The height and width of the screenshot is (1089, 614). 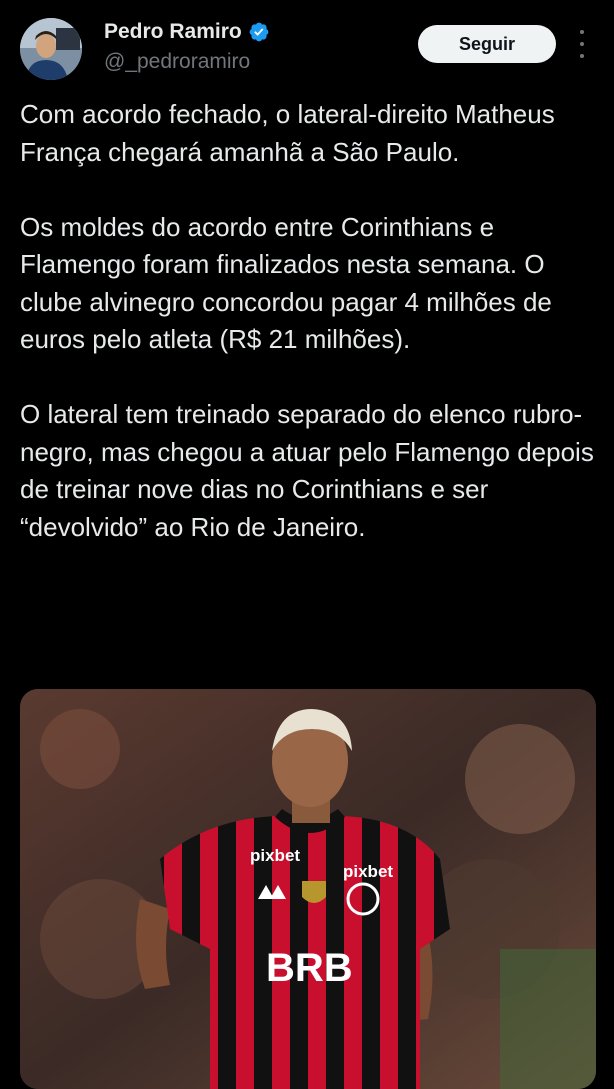 What do you see at coordinates (368, 871) in the screenshot?
I see `jersey-chest-text: pixbet` at bounding box center [368, 871].